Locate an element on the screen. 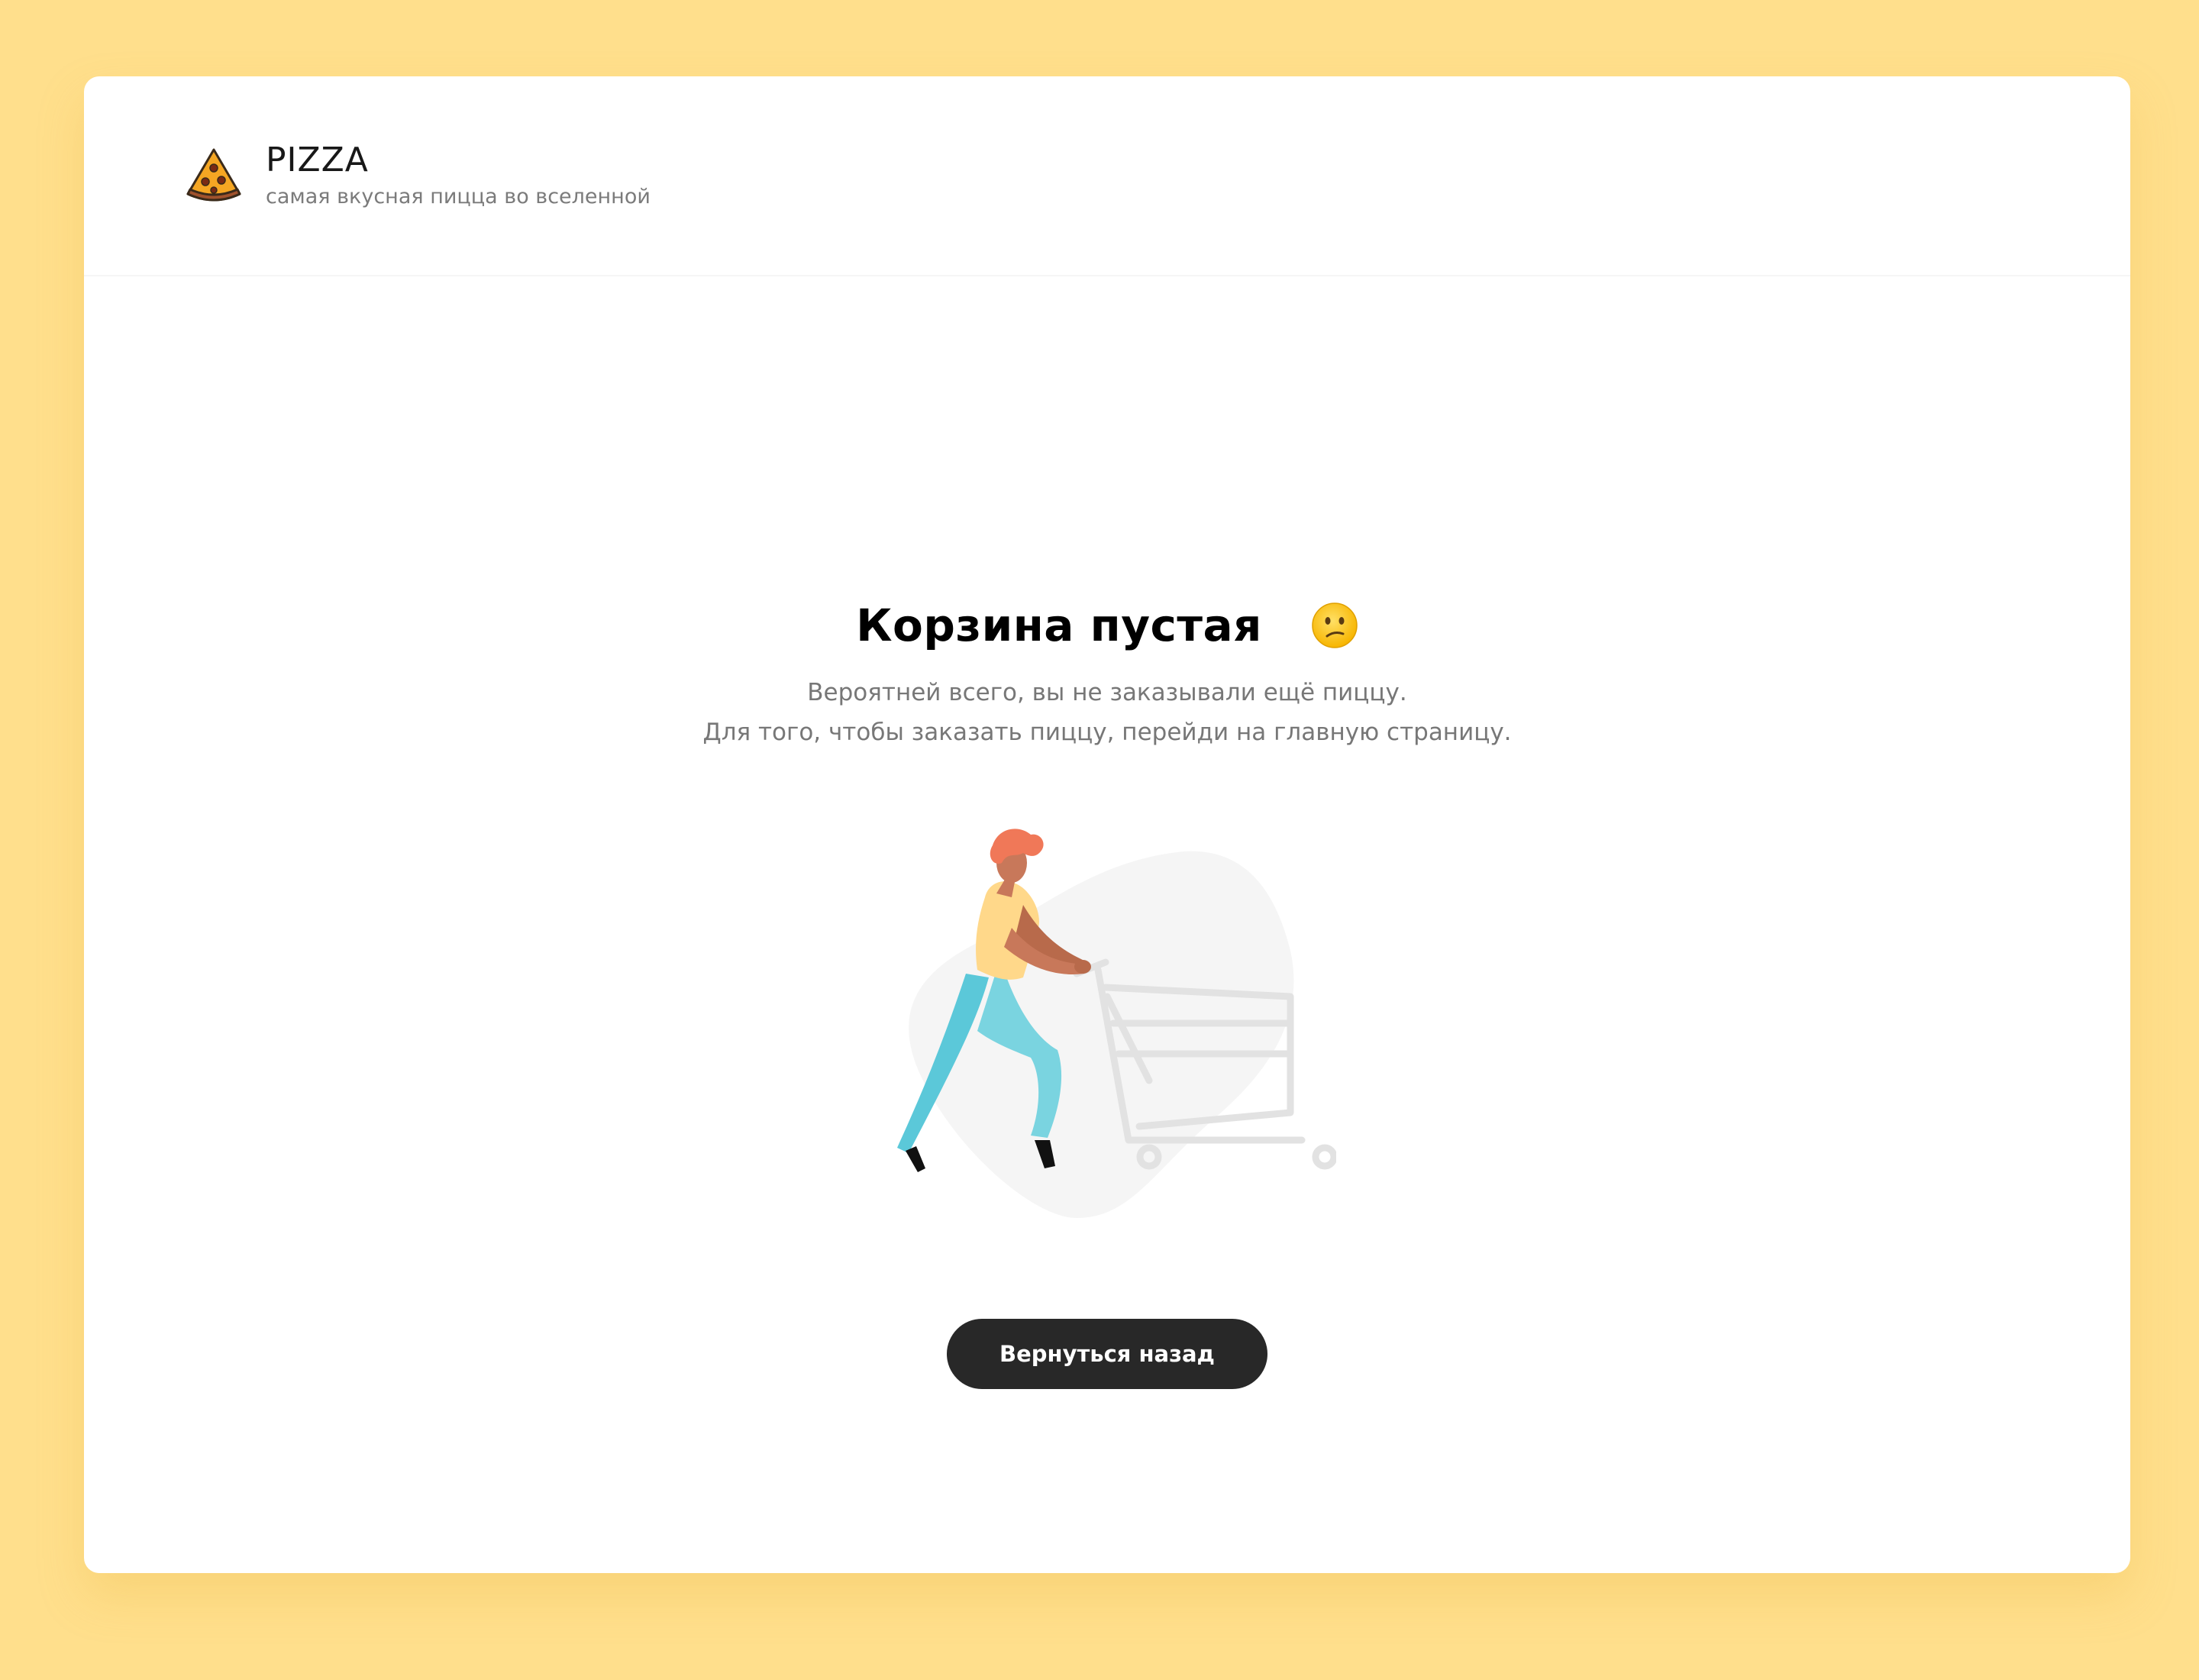  logo-title: PIZZA is located at coordinates (317, 160).